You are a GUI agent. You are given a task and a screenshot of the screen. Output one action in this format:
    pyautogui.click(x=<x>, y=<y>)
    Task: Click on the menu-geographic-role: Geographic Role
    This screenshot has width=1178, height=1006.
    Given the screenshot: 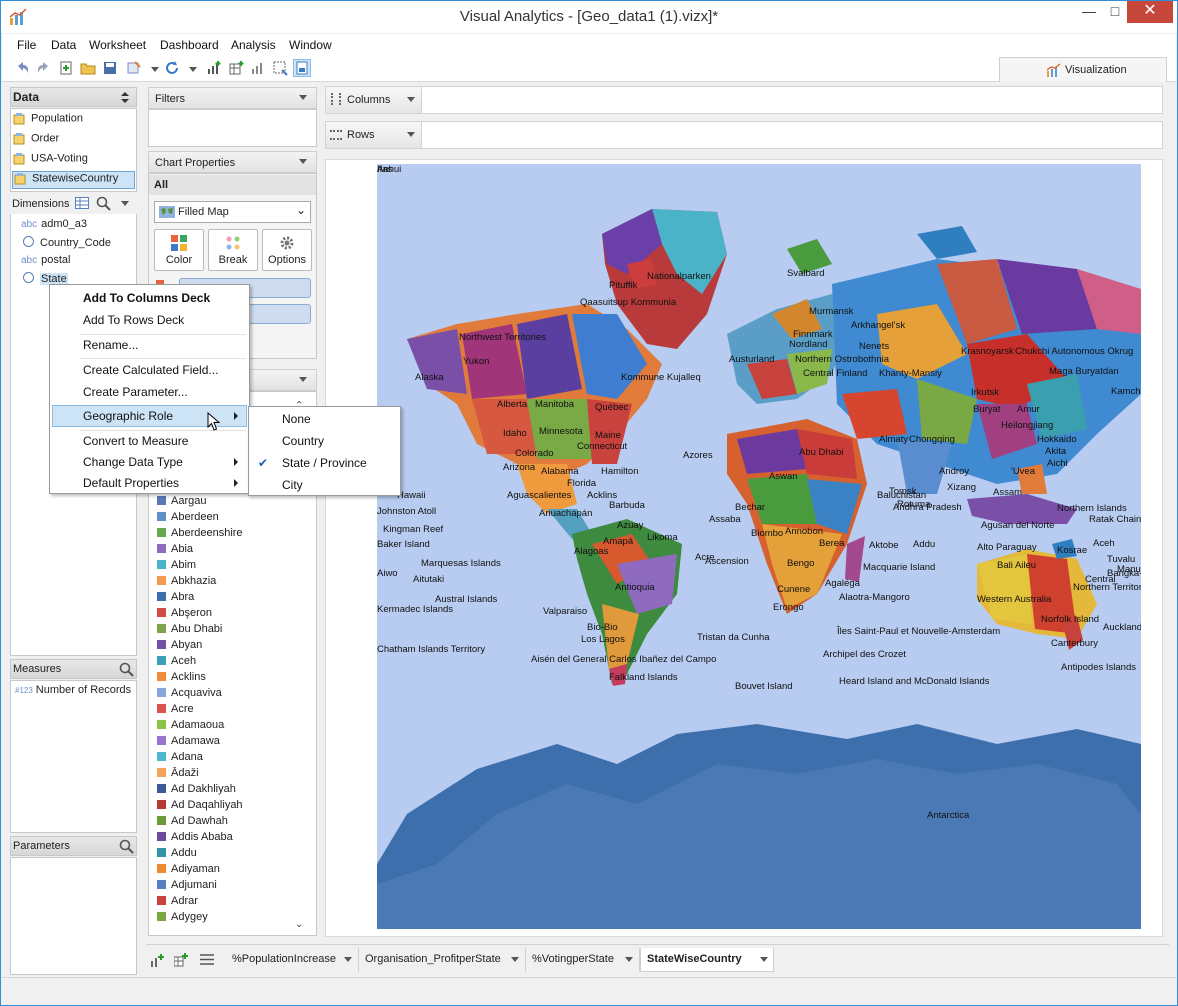 What is the action you would take?
    pyautogui.click(x=128, y=419)
    